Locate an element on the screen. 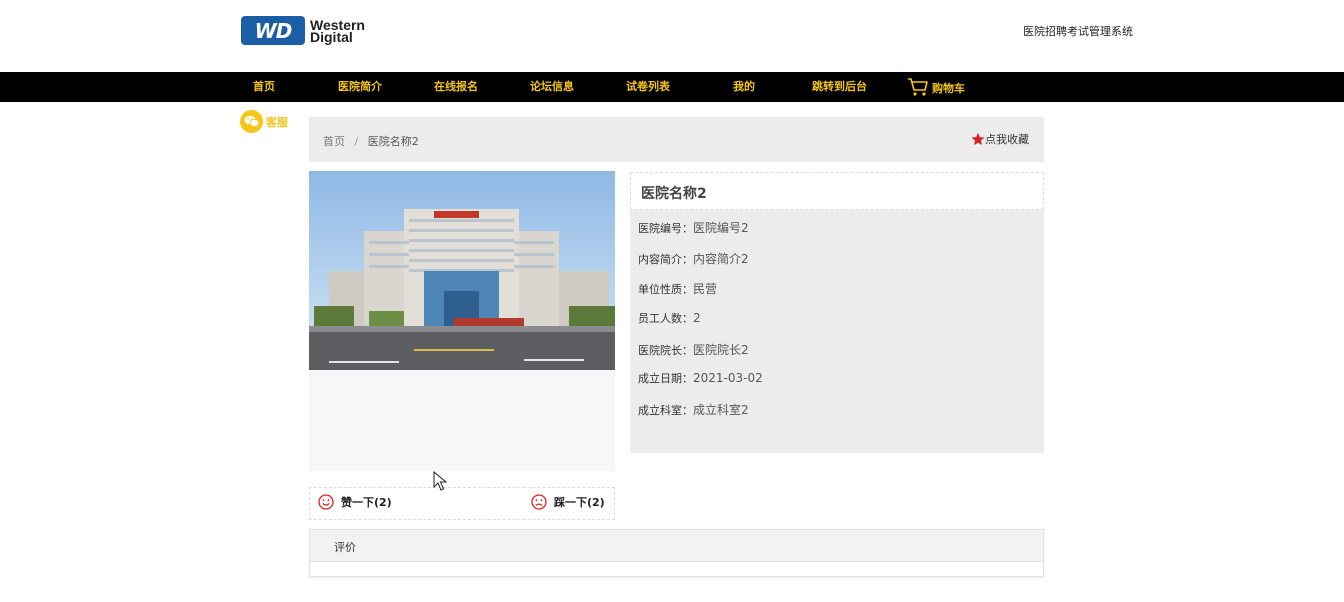  nav-item-hospital-intro: 医院简介 is located at coordinates (360, 87).